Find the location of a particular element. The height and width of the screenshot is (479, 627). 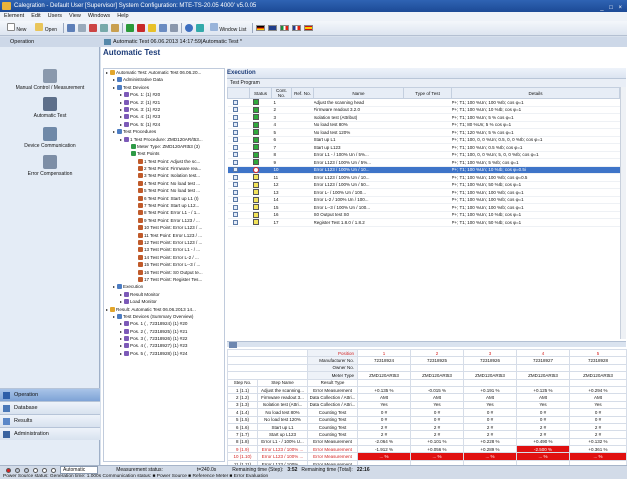

settings-icon is located at coordinates (174, 28).